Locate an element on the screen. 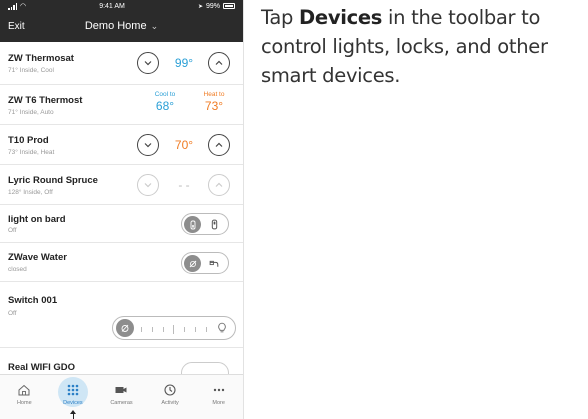  wifi-icon: ◠ is located at coordinates (23, 6).